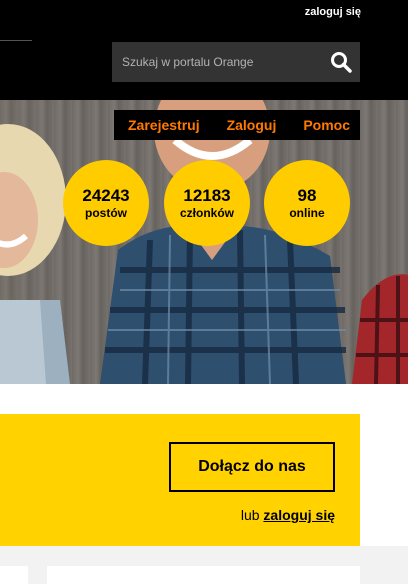 The width and height of the screenshot is (408, 584). What do you see at coordinates (207, 195) in the screenshot?
I see `stat-members-value: 12183` at bounding box center [207, 195].